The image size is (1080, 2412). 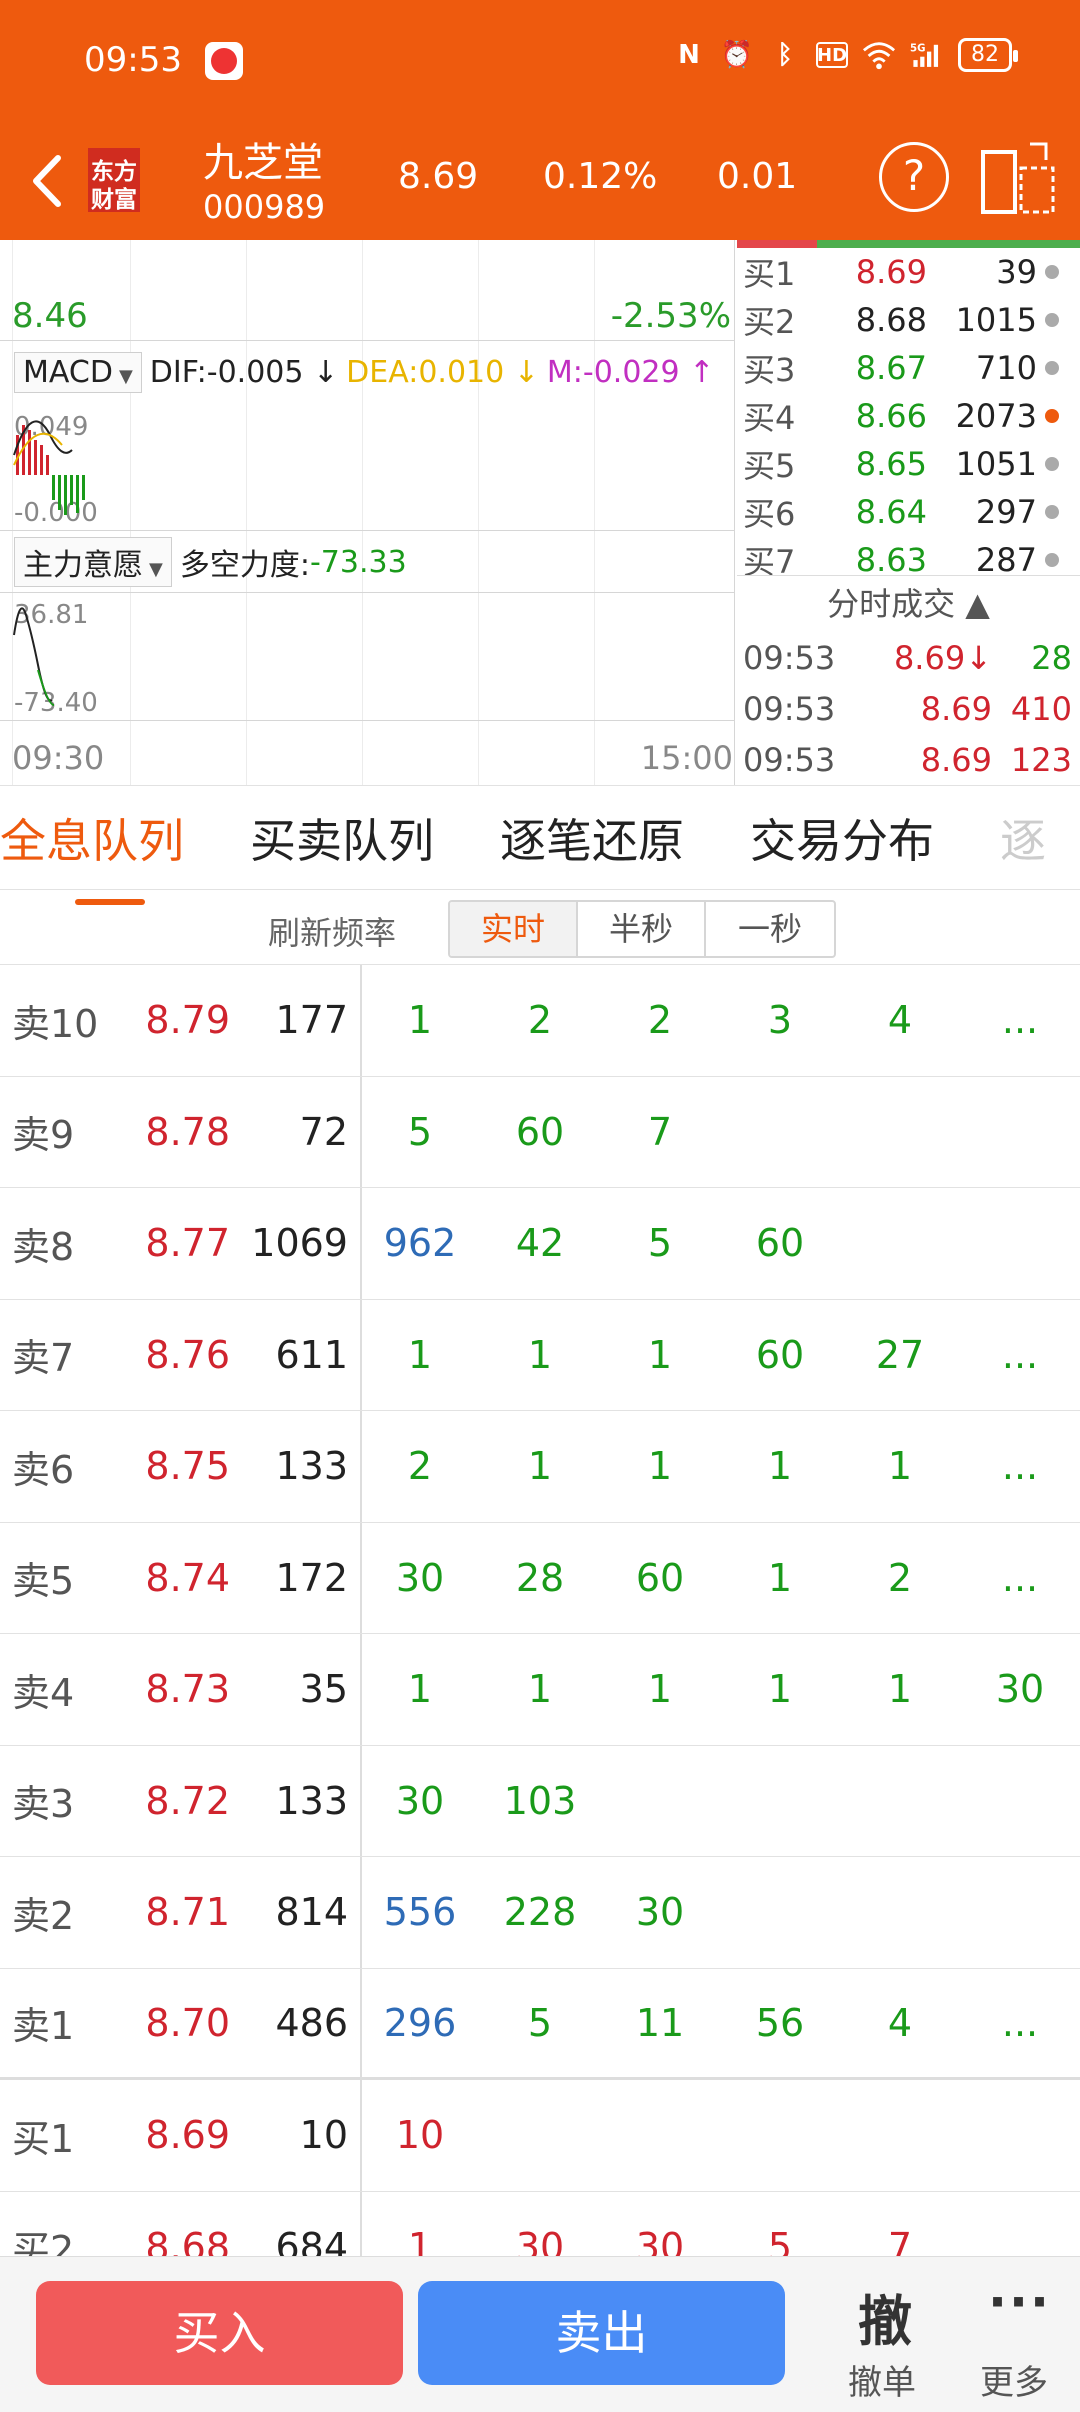 I want to click on queue-order-cell: 10, so click(x=420, y=2135).